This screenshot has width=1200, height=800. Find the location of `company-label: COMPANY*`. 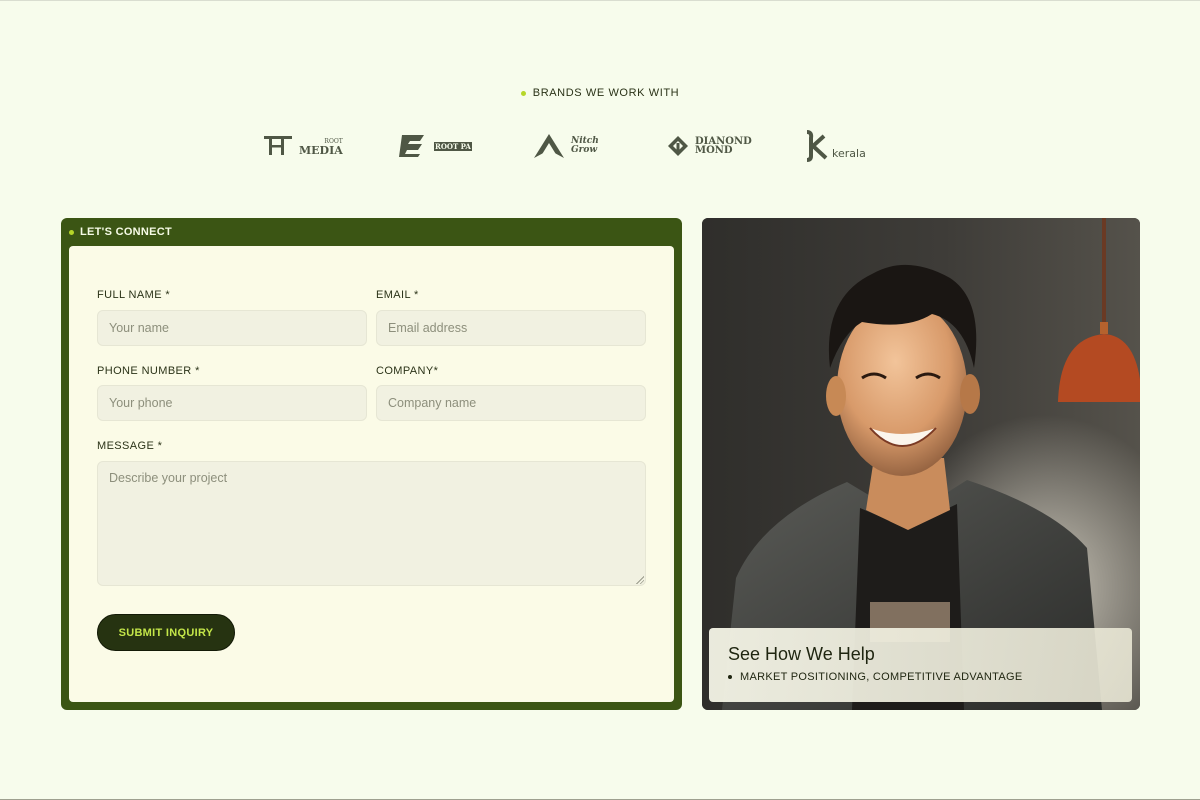

company-label: COMPANY* is located at coordinates (407, 371).